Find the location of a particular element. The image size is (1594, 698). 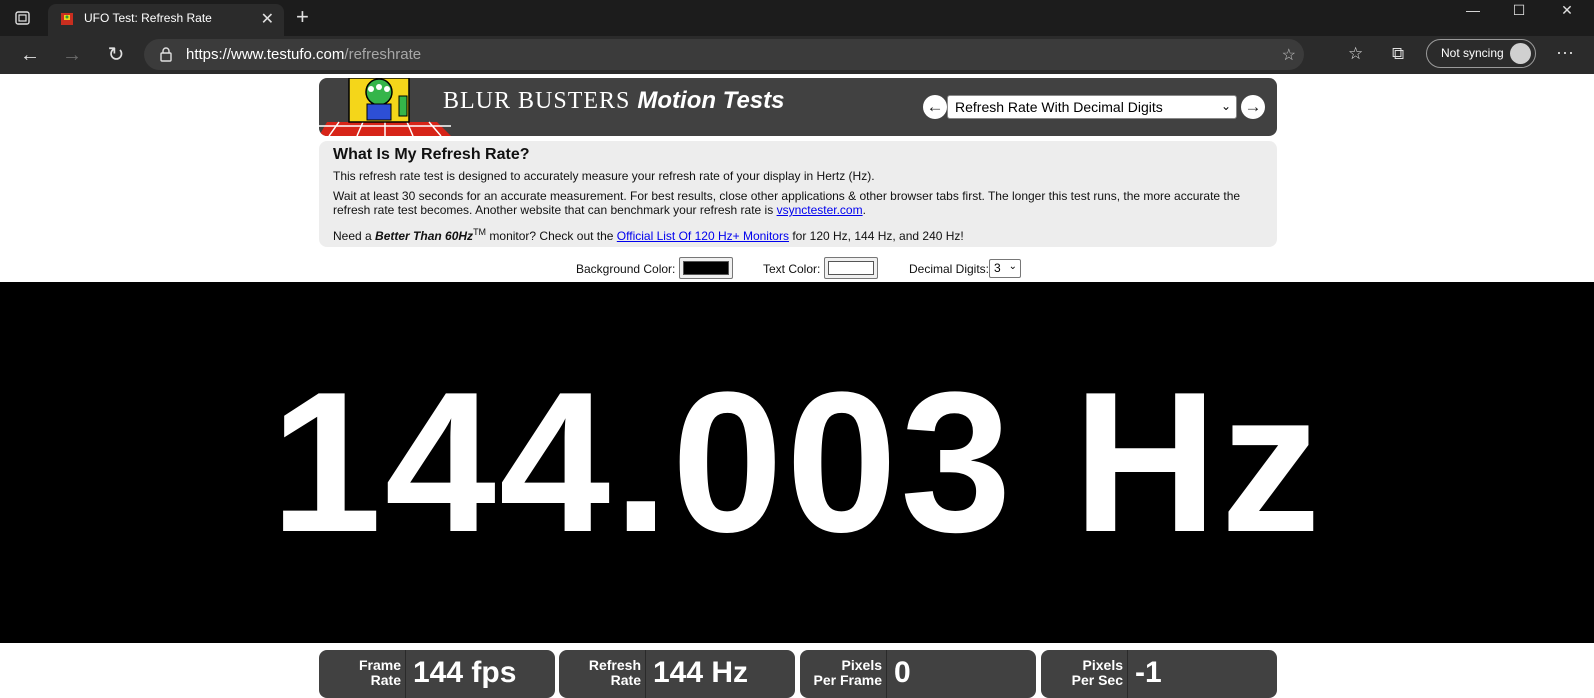

stat-value: 144 Hz is located at coordinates (701, 672).